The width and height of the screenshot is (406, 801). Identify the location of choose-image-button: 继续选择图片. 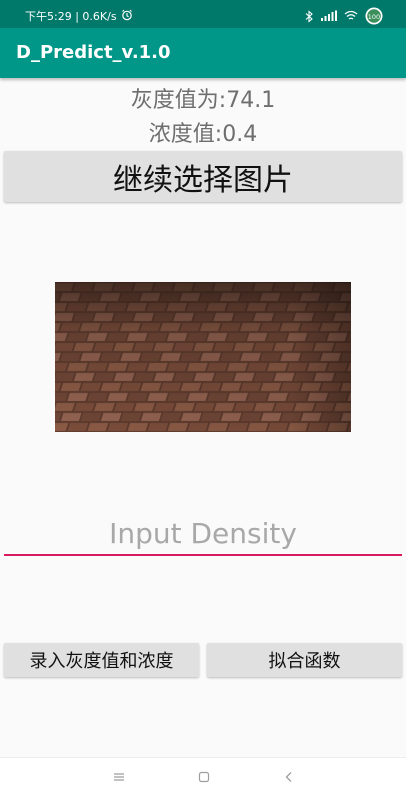
(203, 176).